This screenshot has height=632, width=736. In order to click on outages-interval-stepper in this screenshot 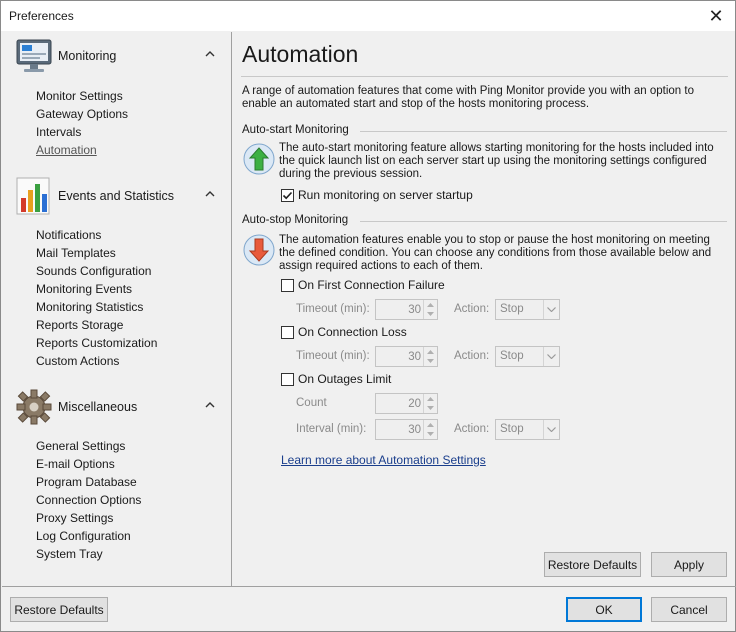, I will do `click(406, 429)`.